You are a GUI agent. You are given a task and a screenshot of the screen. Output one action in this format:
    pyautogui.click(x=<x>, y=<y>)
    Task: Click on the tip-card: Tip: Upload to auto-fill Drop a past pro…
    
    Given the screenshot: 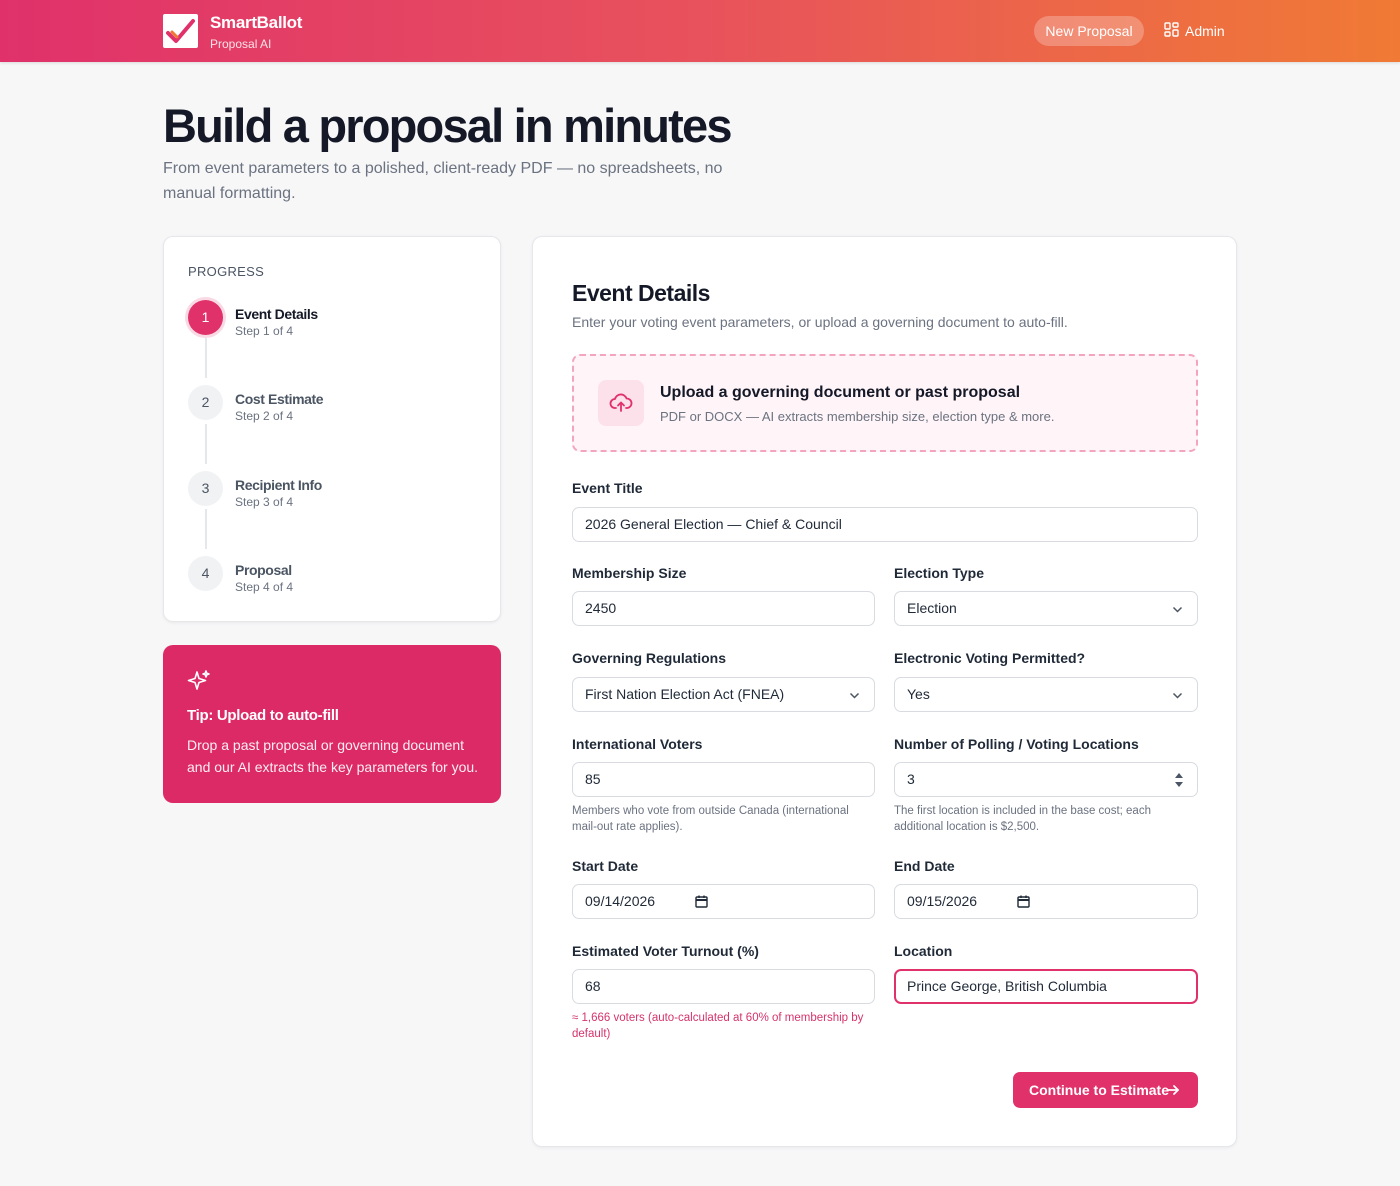 What is the action you would take?
    pyautogui.click(x=332, y=724)
    